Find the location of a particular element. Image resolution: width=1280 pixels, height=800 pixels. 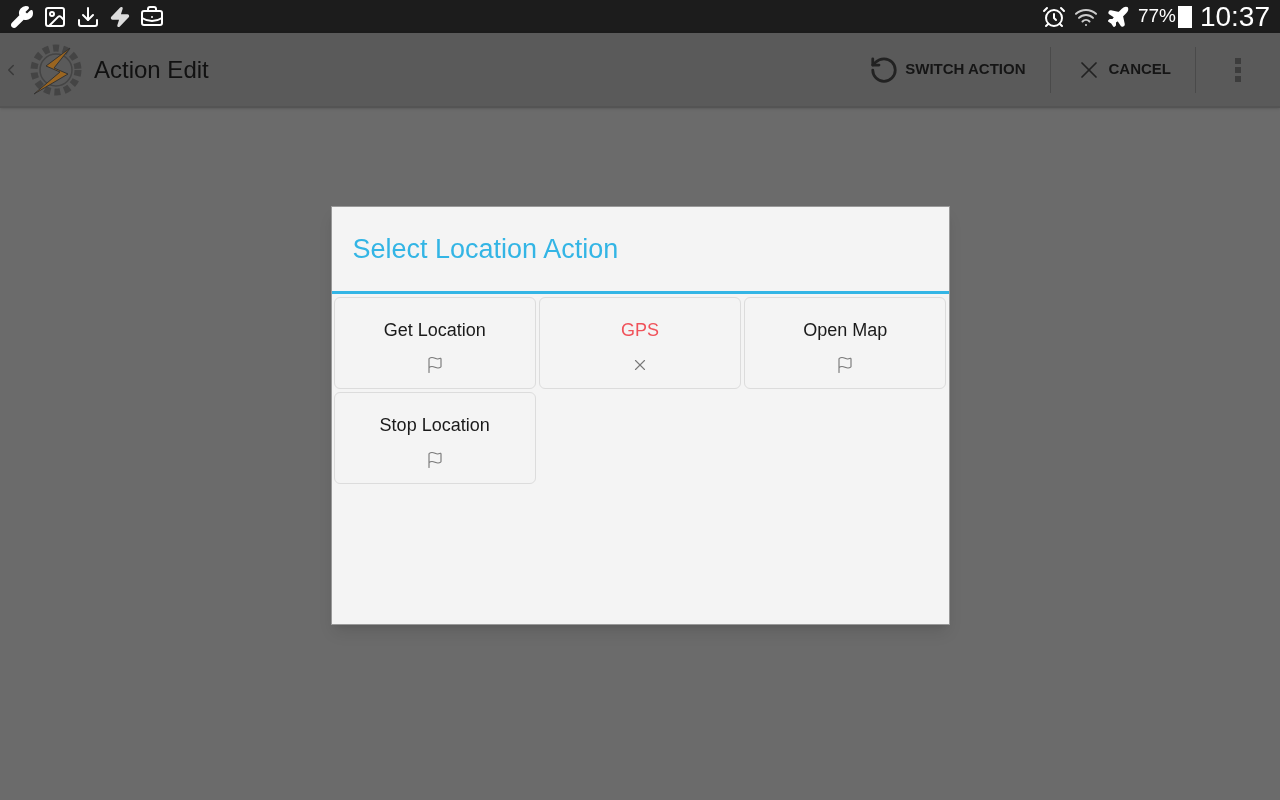

battery-percent: 77% is located at coordinates (1156, 16).